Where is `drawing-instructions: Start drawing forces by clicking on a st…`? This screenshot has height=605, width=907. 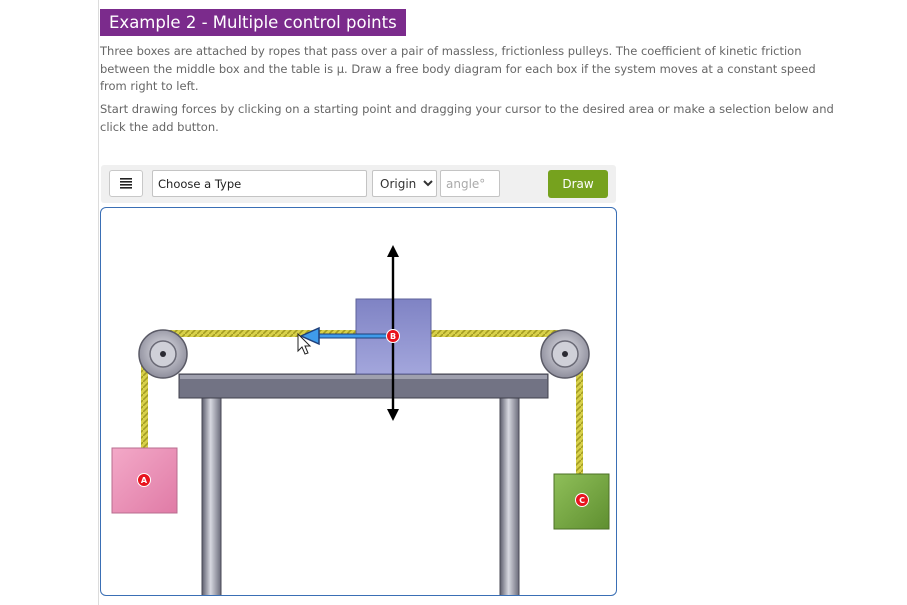 drawing-instructions: Start drawing forces by clicking on a st… is located at coordinates (467, 118).